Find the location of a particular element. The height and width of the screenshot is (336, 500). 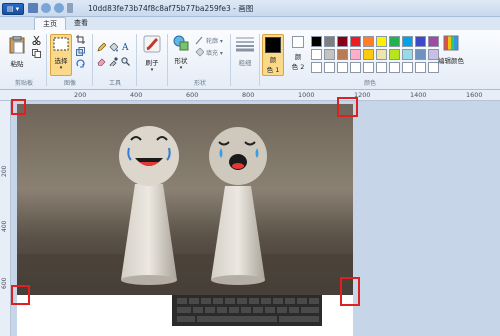

eraser-icon is located at coordinates (101, 61).